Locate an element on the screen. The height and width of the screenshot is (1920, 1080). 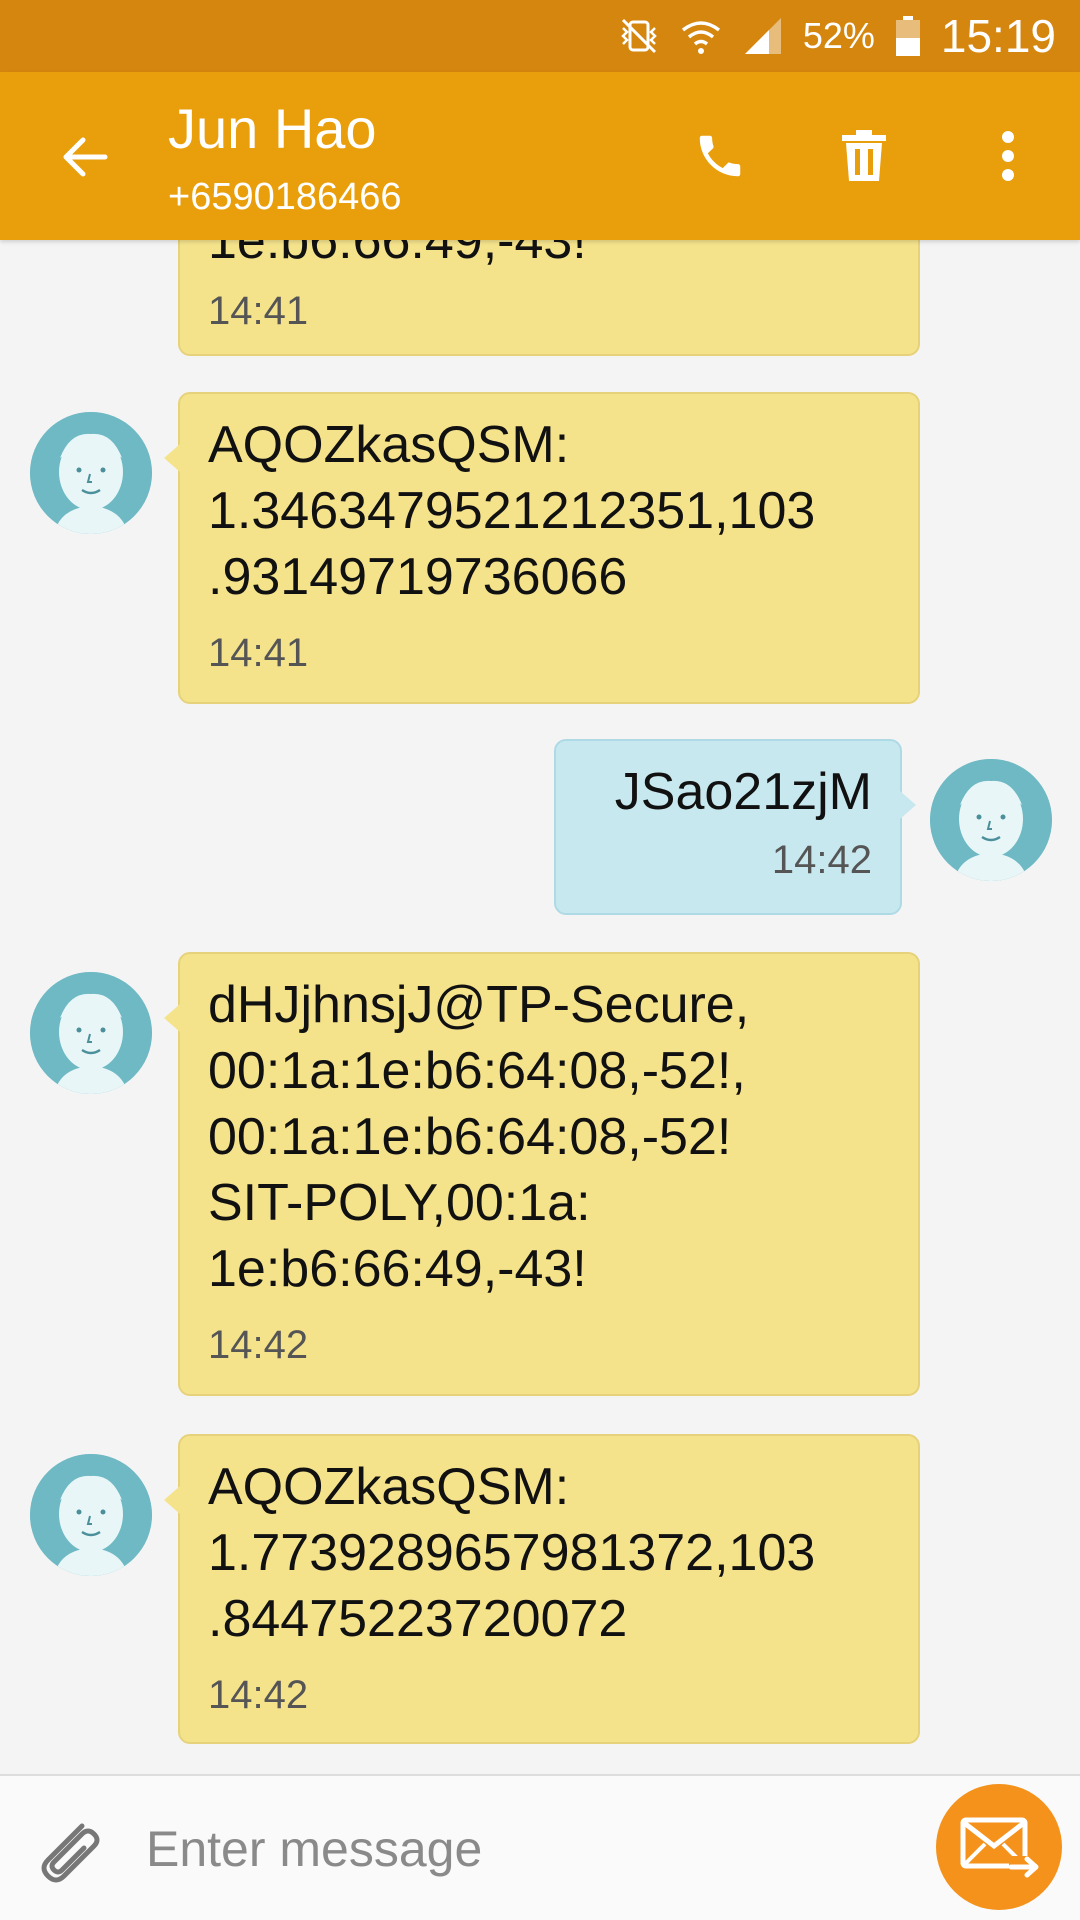
call-button is located at coordinates (720, 156).